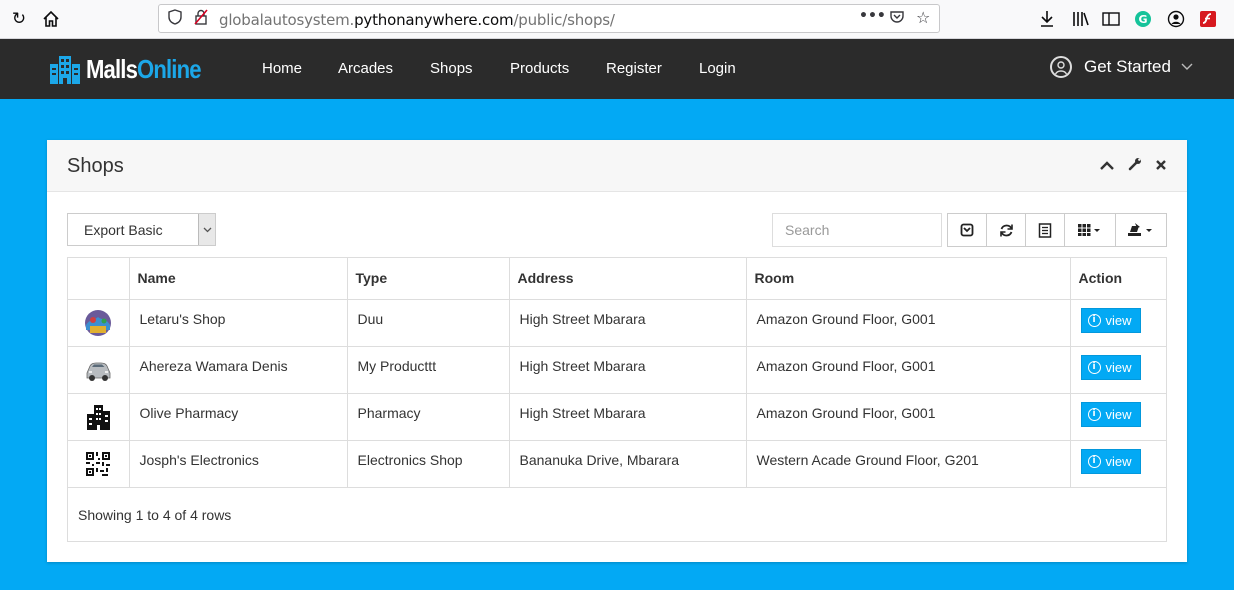 Image resolution: width=1234 pixels, height=590 pixels. I want to click on flash-icon, so click(1208, 19).